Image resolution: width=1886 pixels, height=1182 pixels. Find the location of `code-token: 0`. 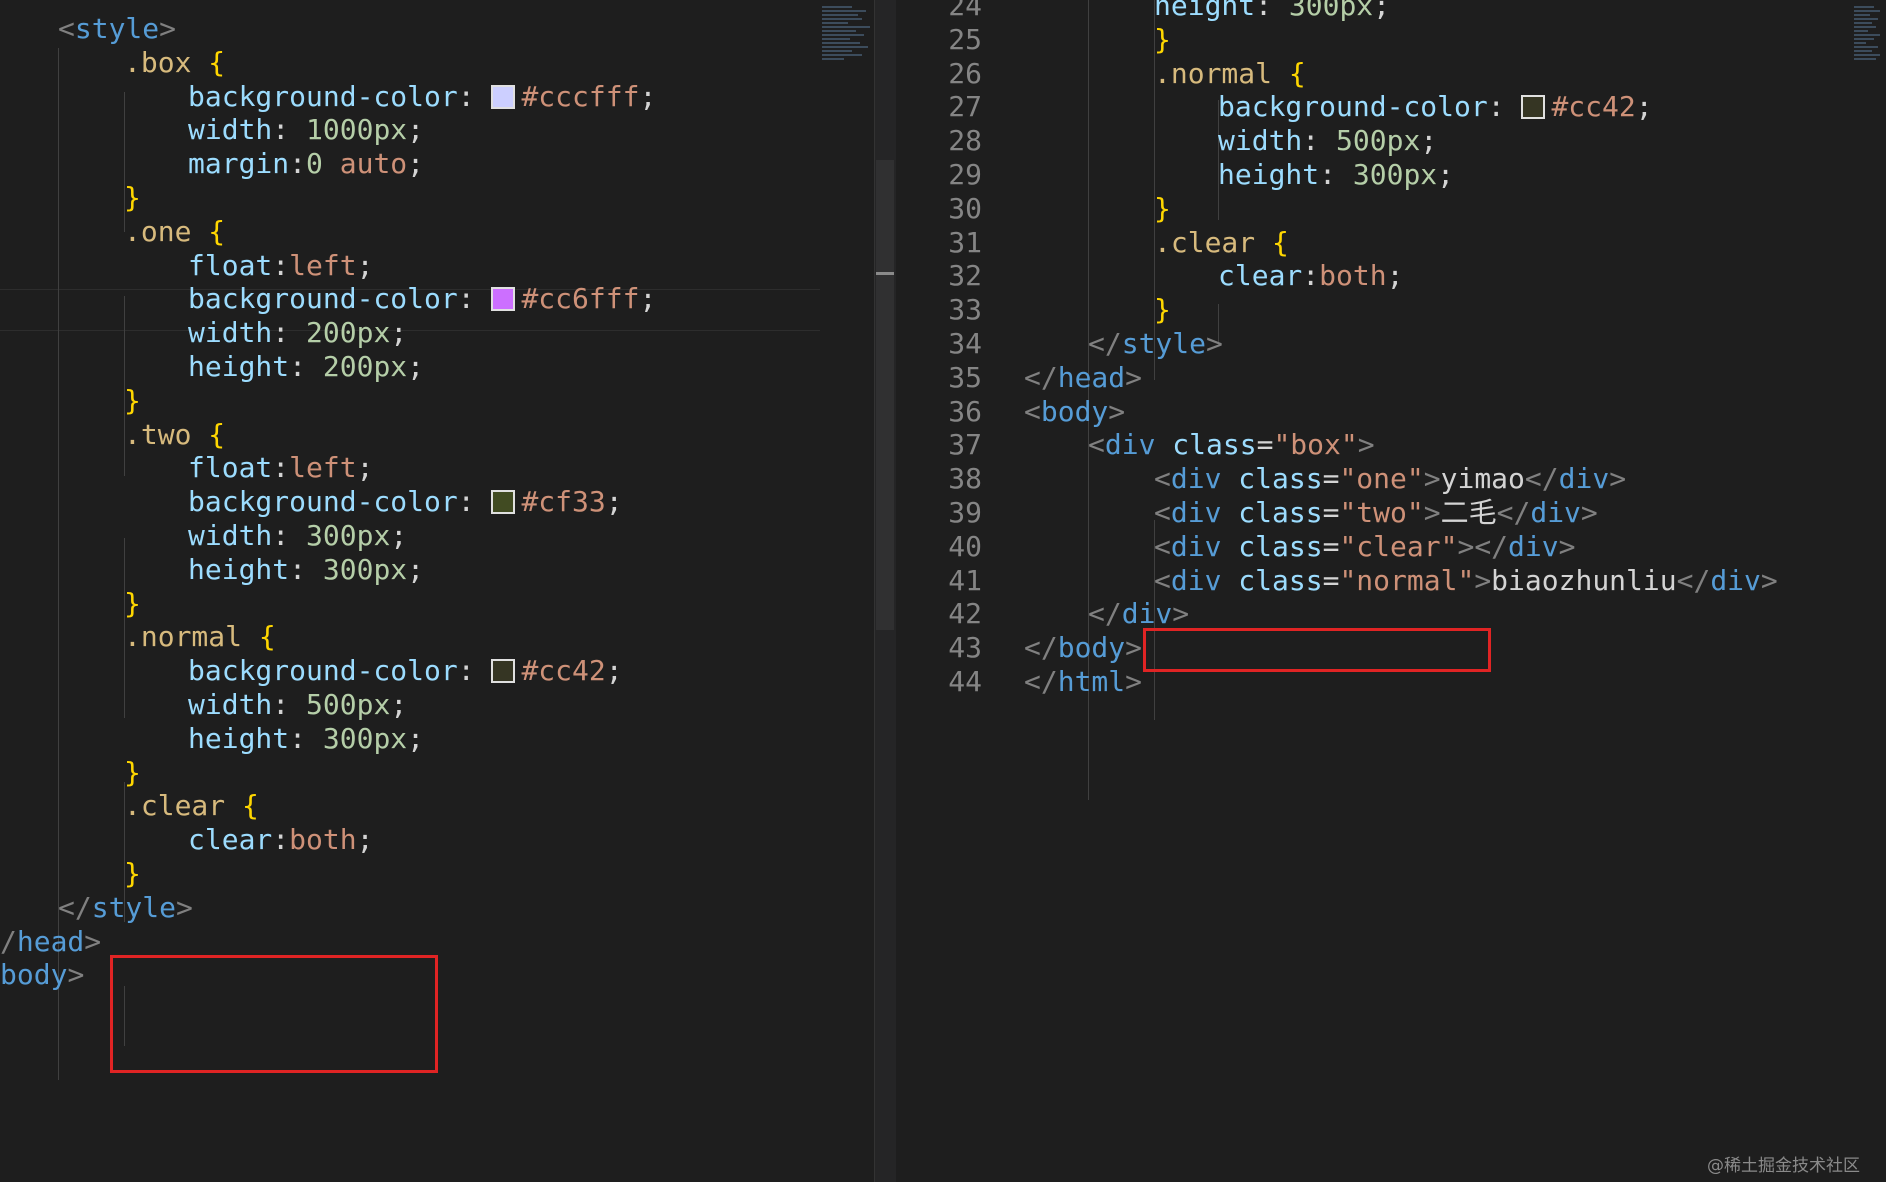

code-token: 0 is located at coordinates (314, 164).